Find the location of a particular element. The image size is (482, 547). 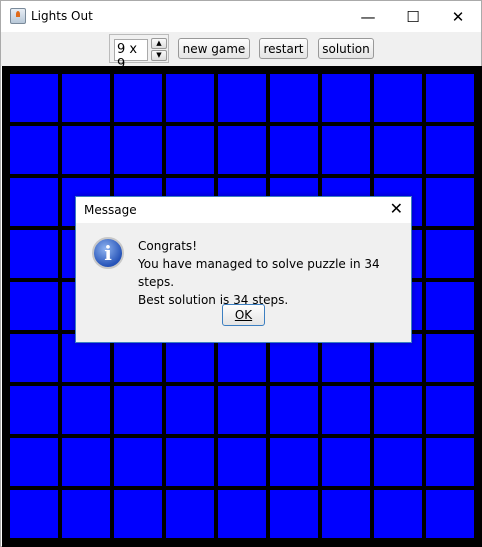

title-bar: Lights Out — ☐ ✕ is located at coordinates (241, 16).